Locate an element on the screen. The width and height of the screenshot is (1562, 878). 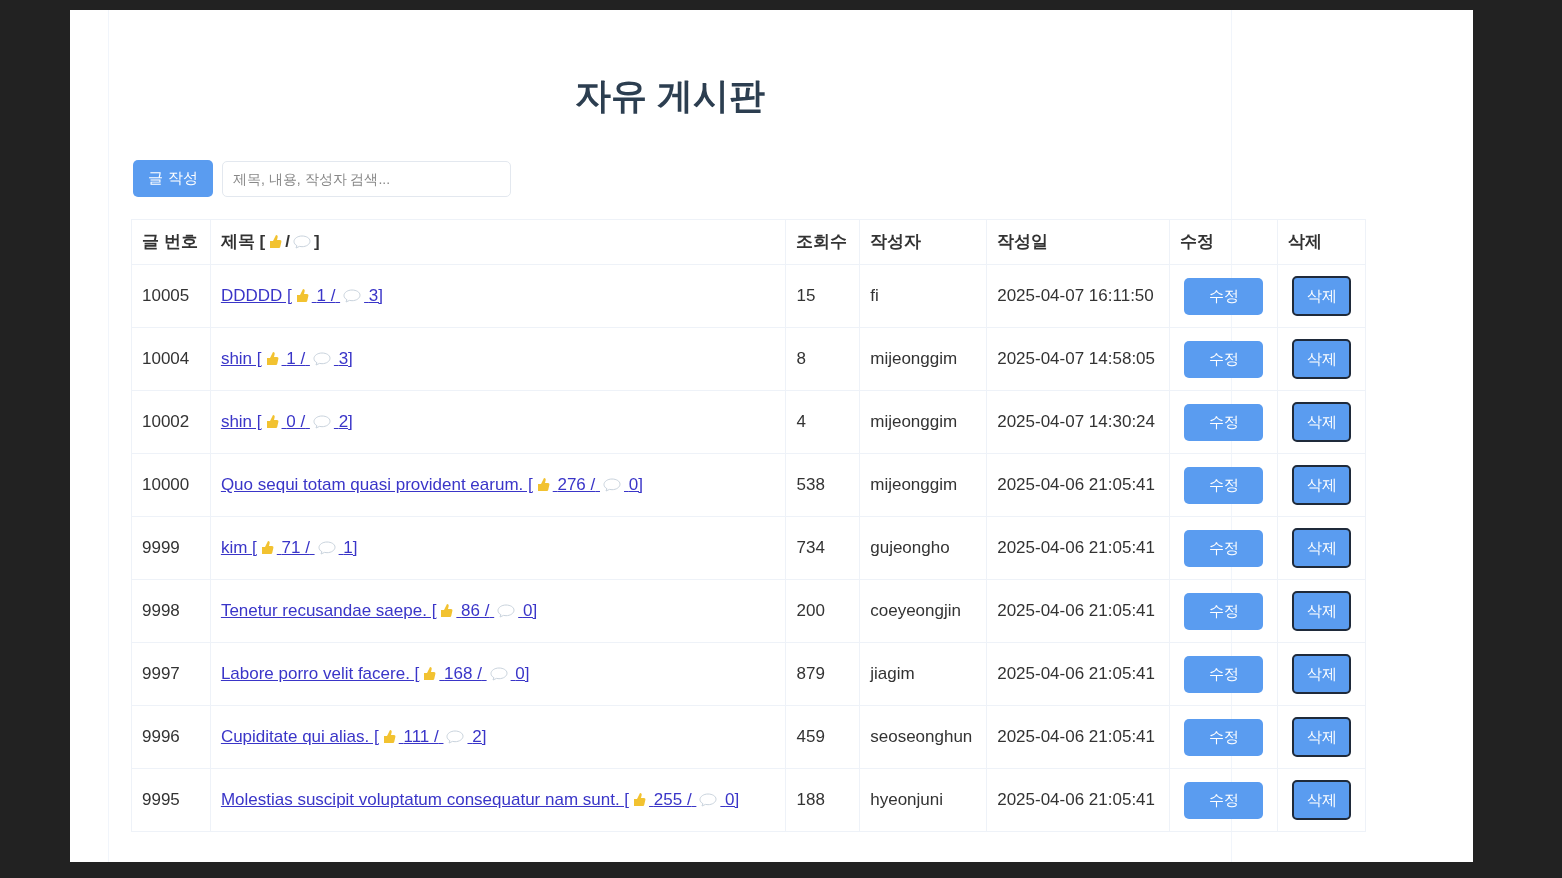
post-number: 9999 is located at coordinates (161, 548).